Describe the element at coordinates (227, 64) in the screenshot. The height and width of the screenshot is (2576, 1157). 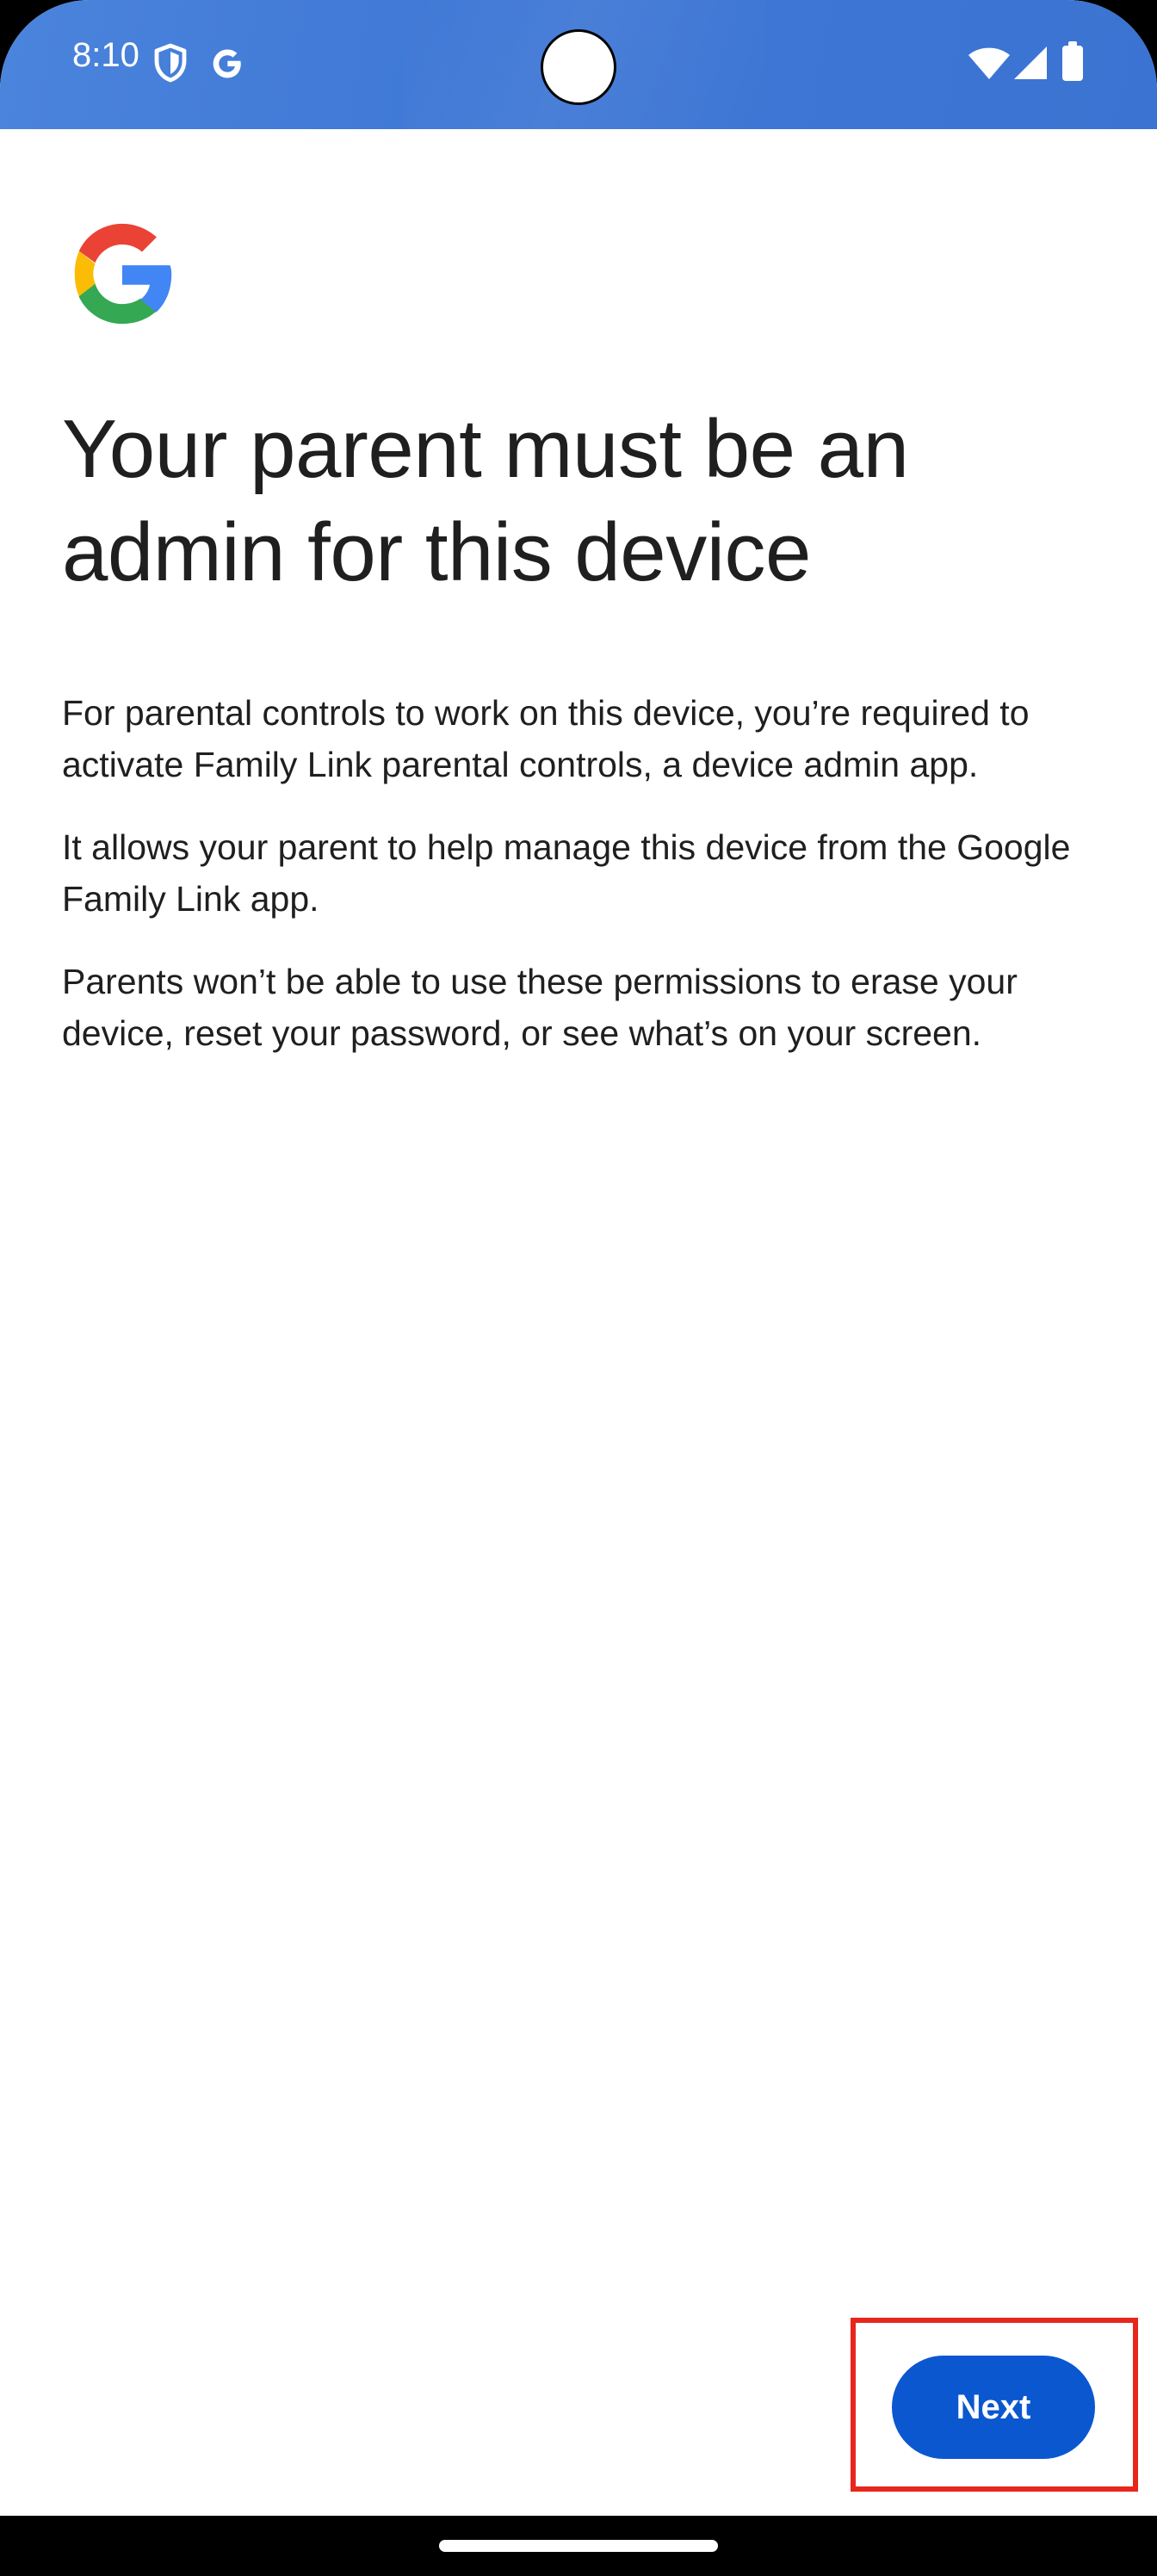
I see `google-g-icon` at that location.